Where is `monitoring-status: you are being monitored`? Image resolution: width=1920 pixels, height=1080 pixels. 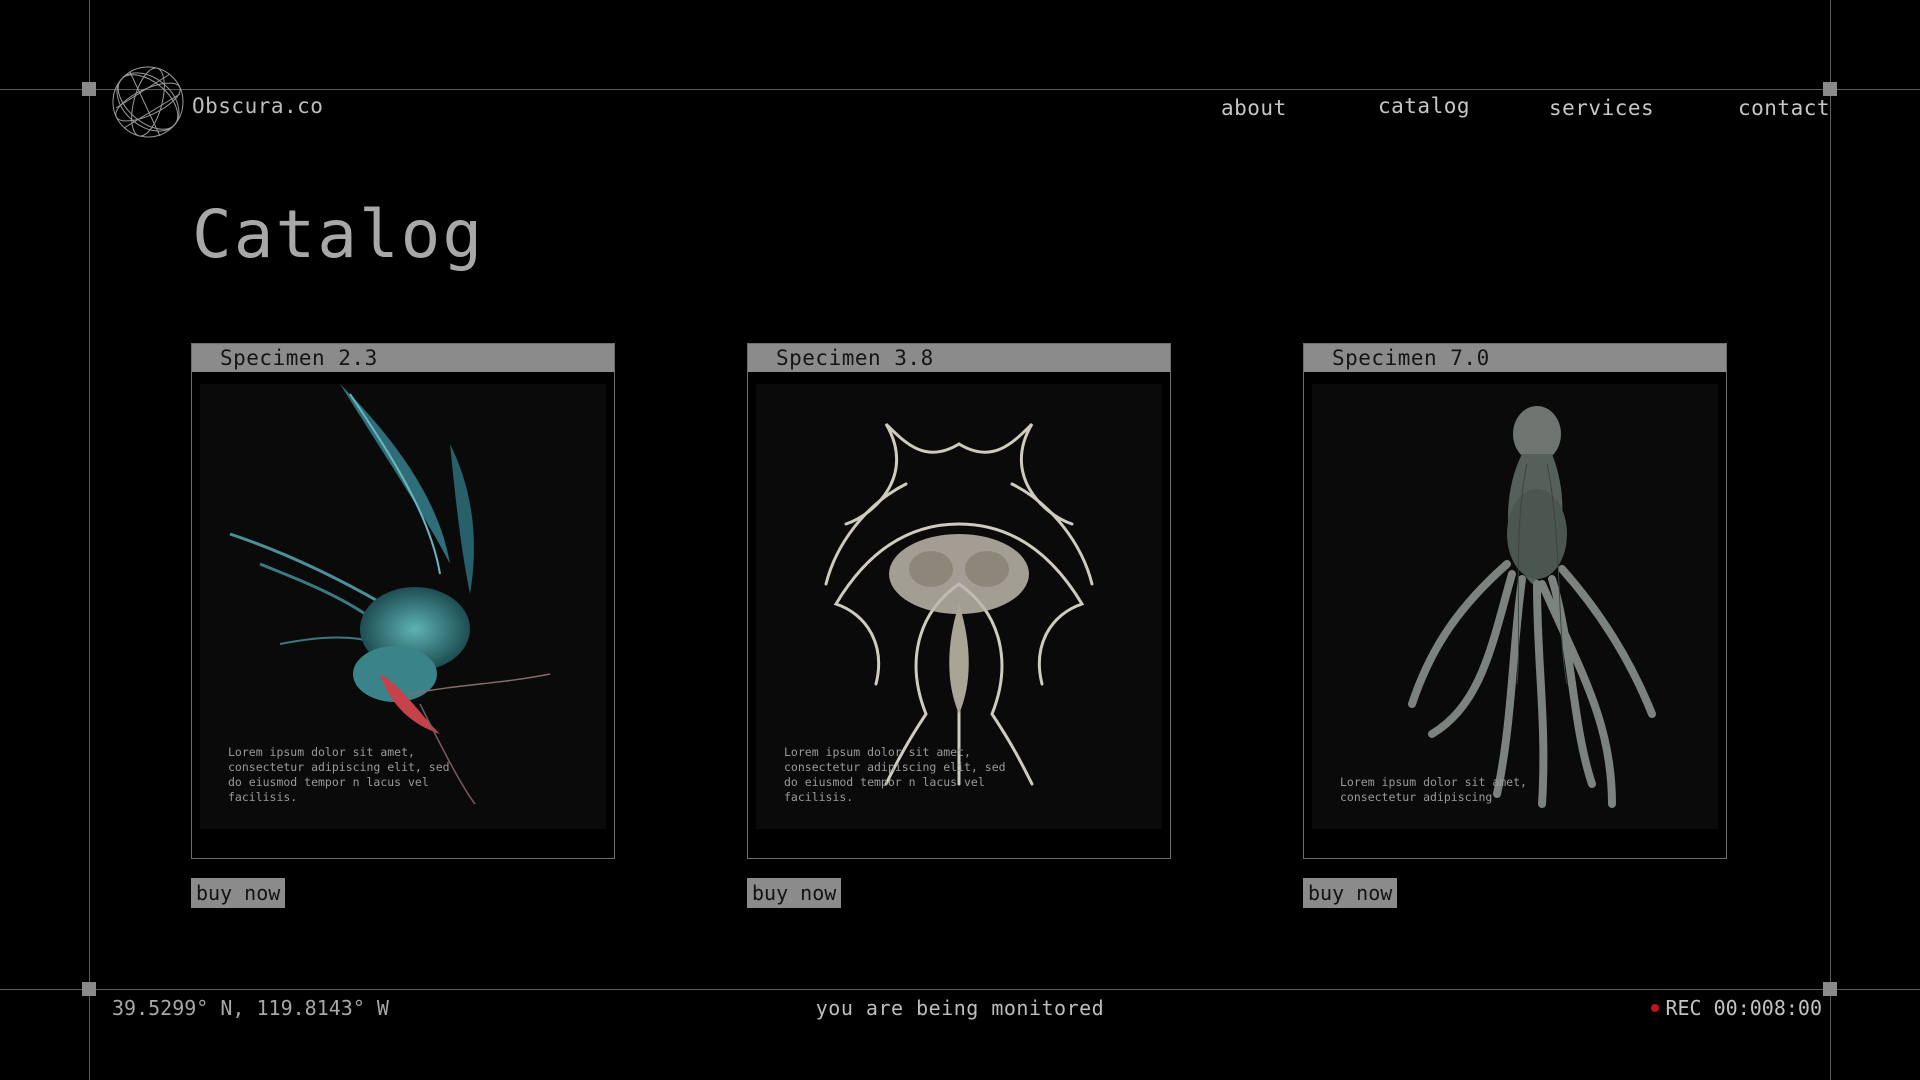 monitoring-status: you are being monitored is located at coordinates (960, 1008).